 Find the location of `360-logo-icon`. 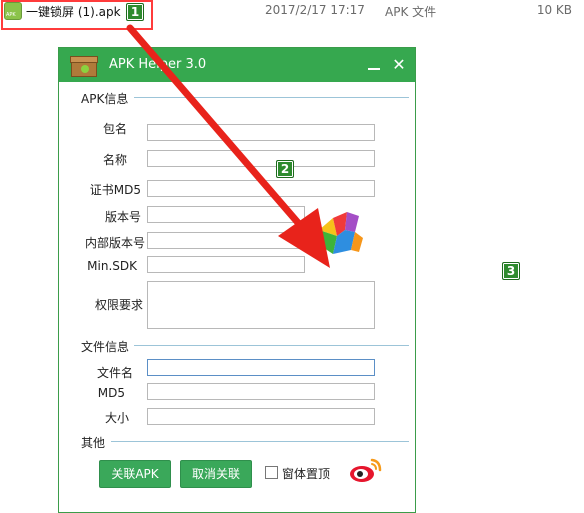

360-logo-icon is located at coordinates (341, 233).